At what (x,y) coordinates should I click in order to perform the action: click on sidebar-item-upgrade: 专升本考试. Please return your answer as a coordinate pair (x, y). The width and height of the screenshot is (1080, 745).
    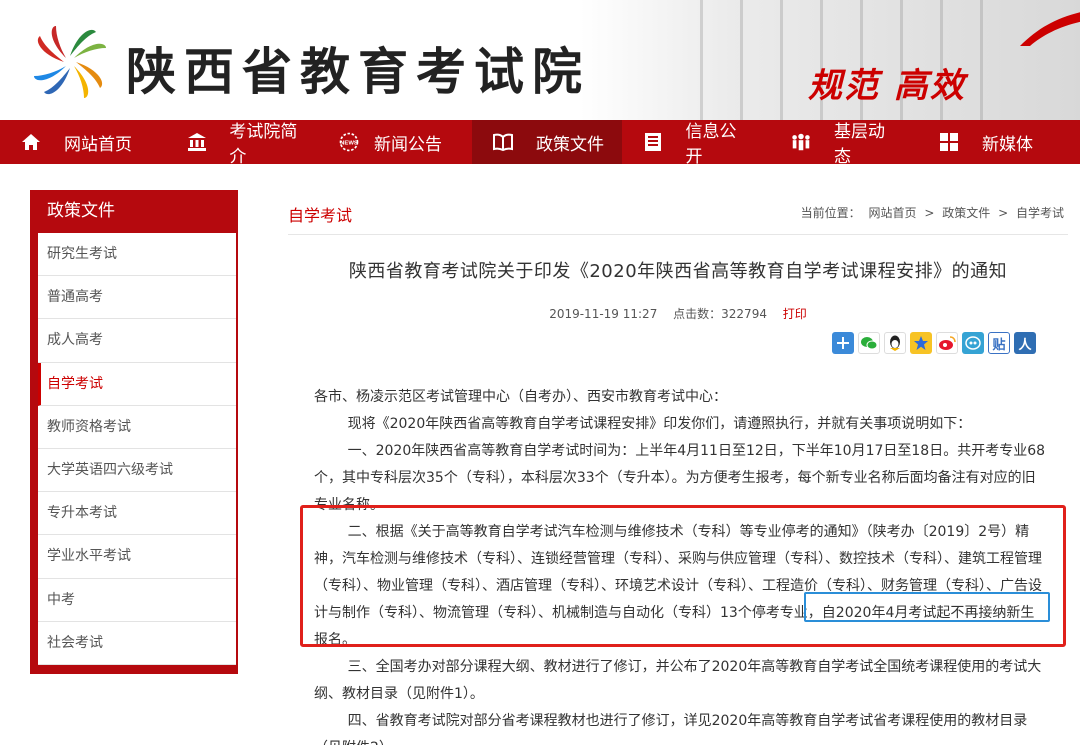
    Looking at the image, I should click on (137, 514).